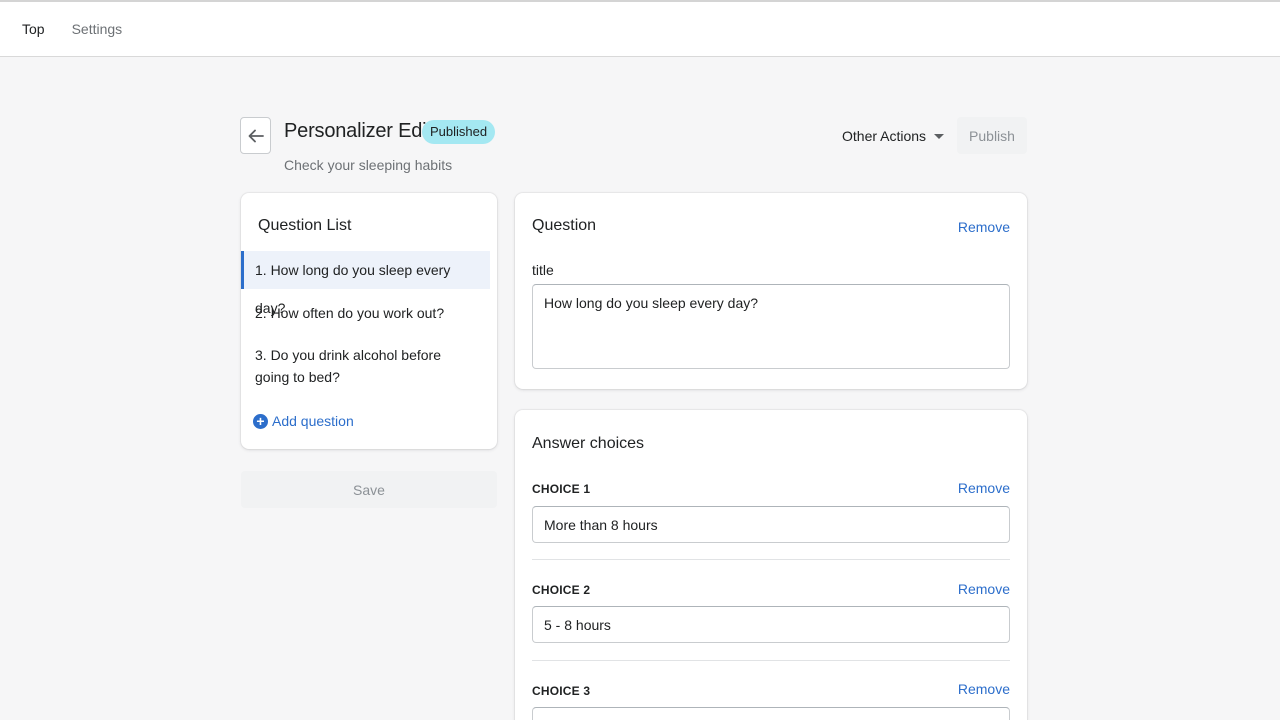 The width and height of the screenshot is (1280, 720). I want to click on page-subtitle: Check your sleeping habits, so click(368, 165).